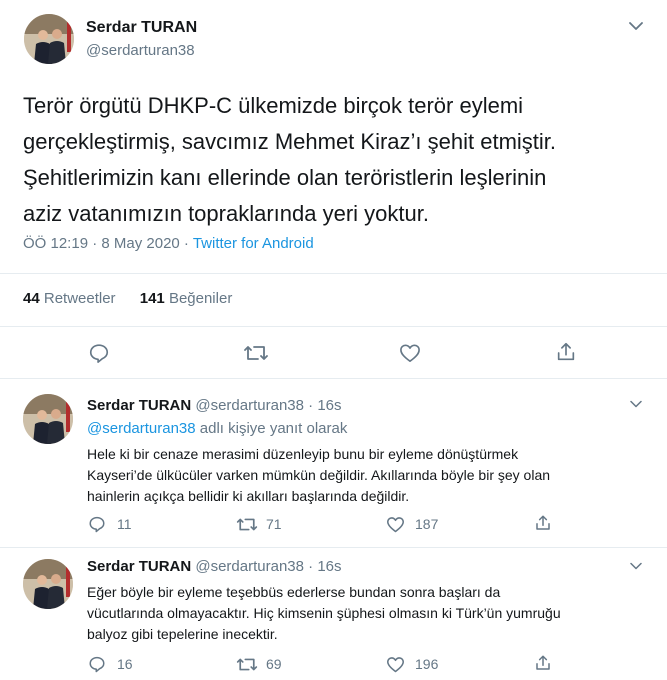 The width and height of the screenshot is (667, 680). What do you see at coordinates (141, 428) in the screenshot?
I see `replying-handle: @serdarturan38` at bounding box center [141, 428].